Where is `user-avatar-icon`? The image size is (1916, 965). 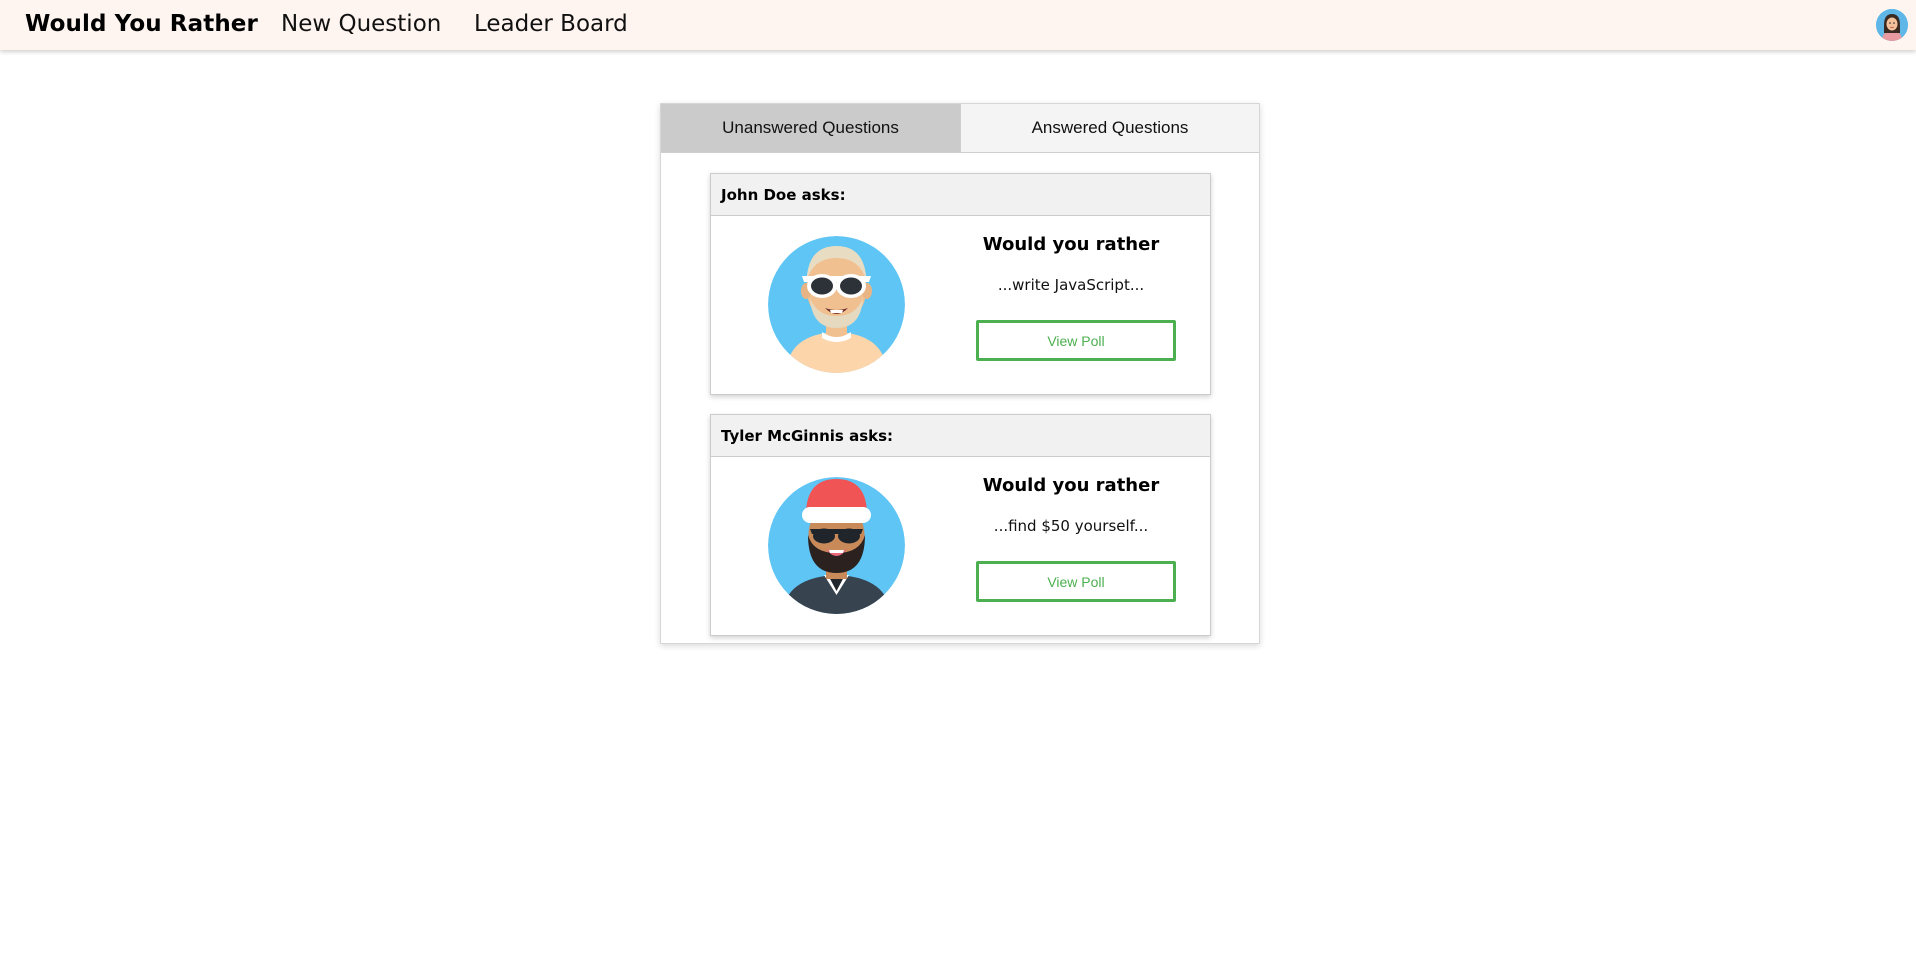 user-avatar-icon is located at coordinates (1892, 25).